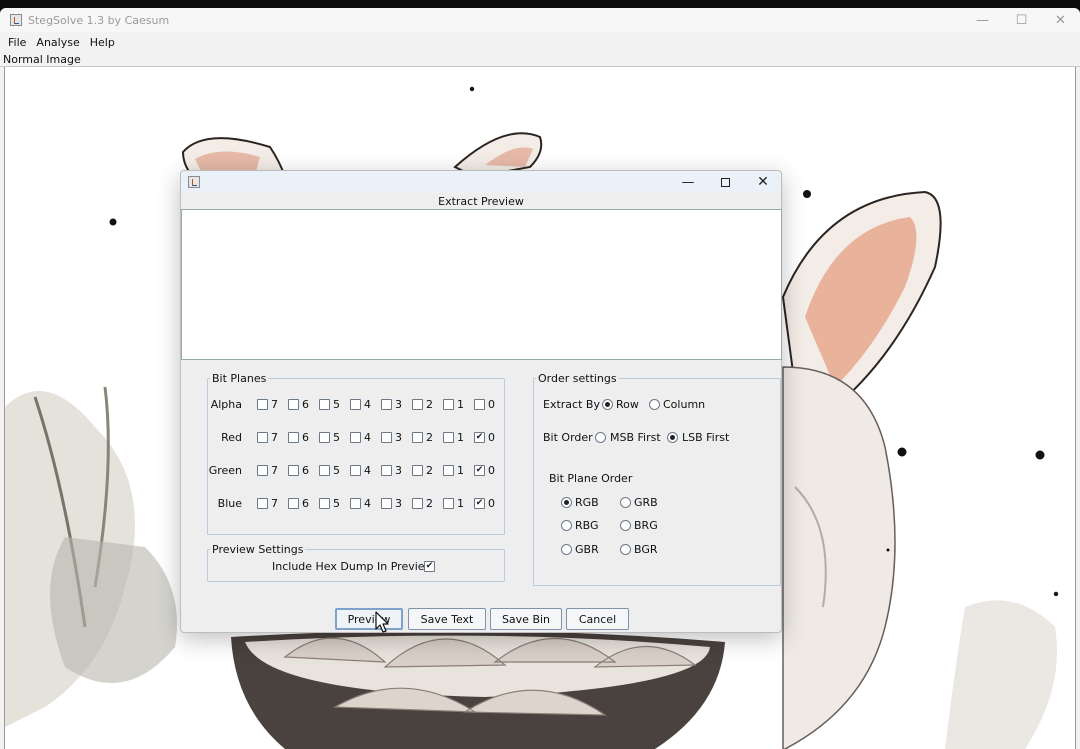 The image size is (1080, 749). What do you see at coordinates (429, 566) in the screenshot?
I see `hex-dump-checkbox: ✔` at bounding box center [429, 566].